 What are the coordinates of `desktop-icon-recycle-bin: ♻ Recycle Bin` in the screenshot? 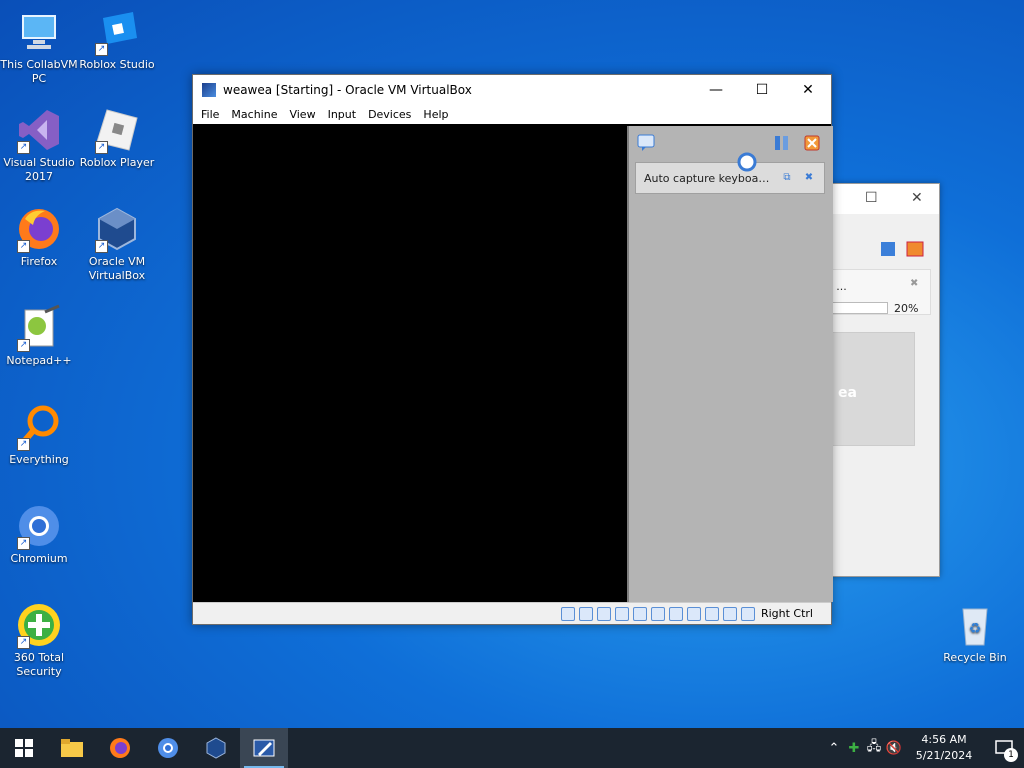 It's located at (975, 633).